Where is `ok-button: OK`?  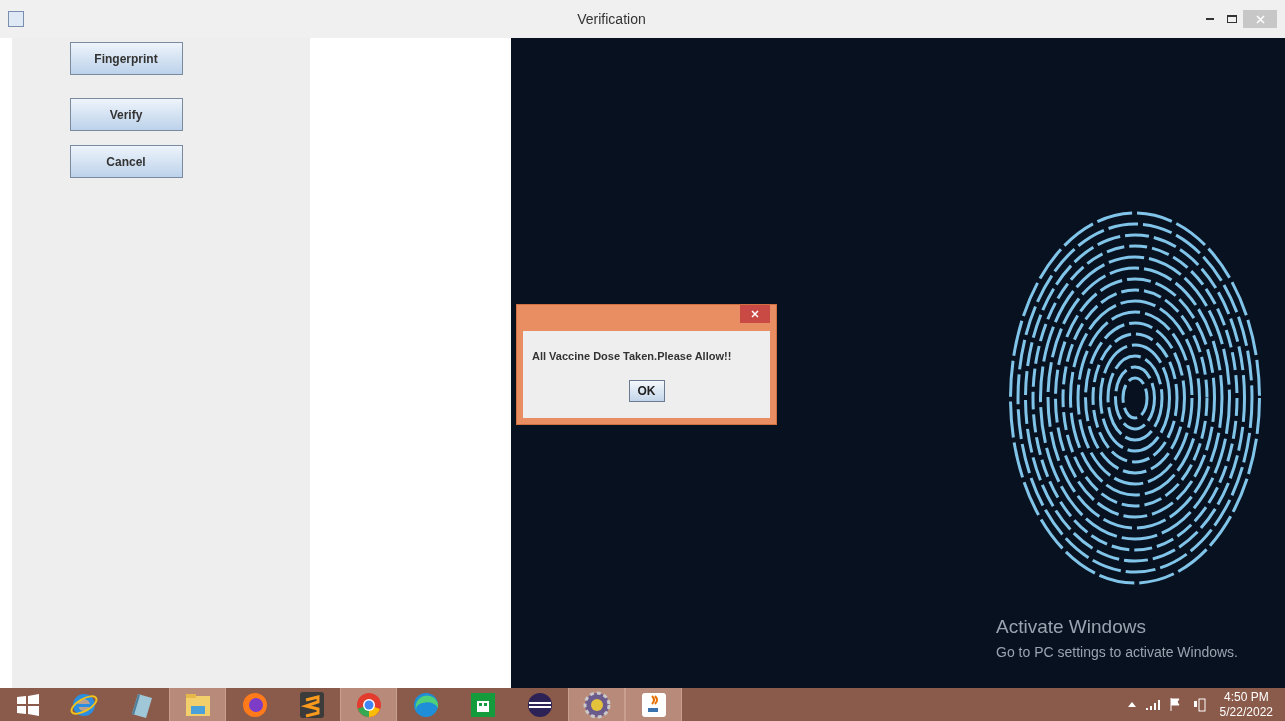
ok-button: OK is located at coordinates (646, 390).